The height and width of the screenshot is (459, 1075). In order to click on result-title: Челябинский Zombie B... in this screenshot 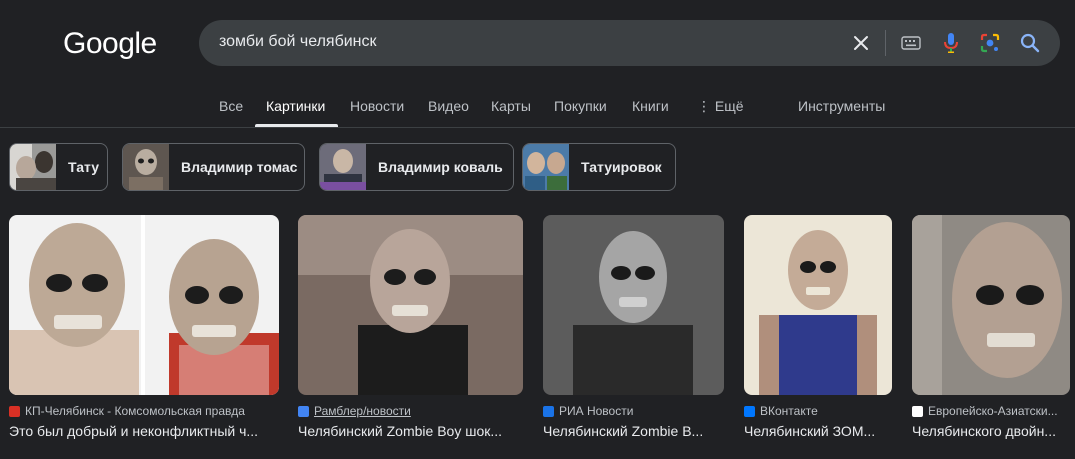, I will do `click(633, 431)`.